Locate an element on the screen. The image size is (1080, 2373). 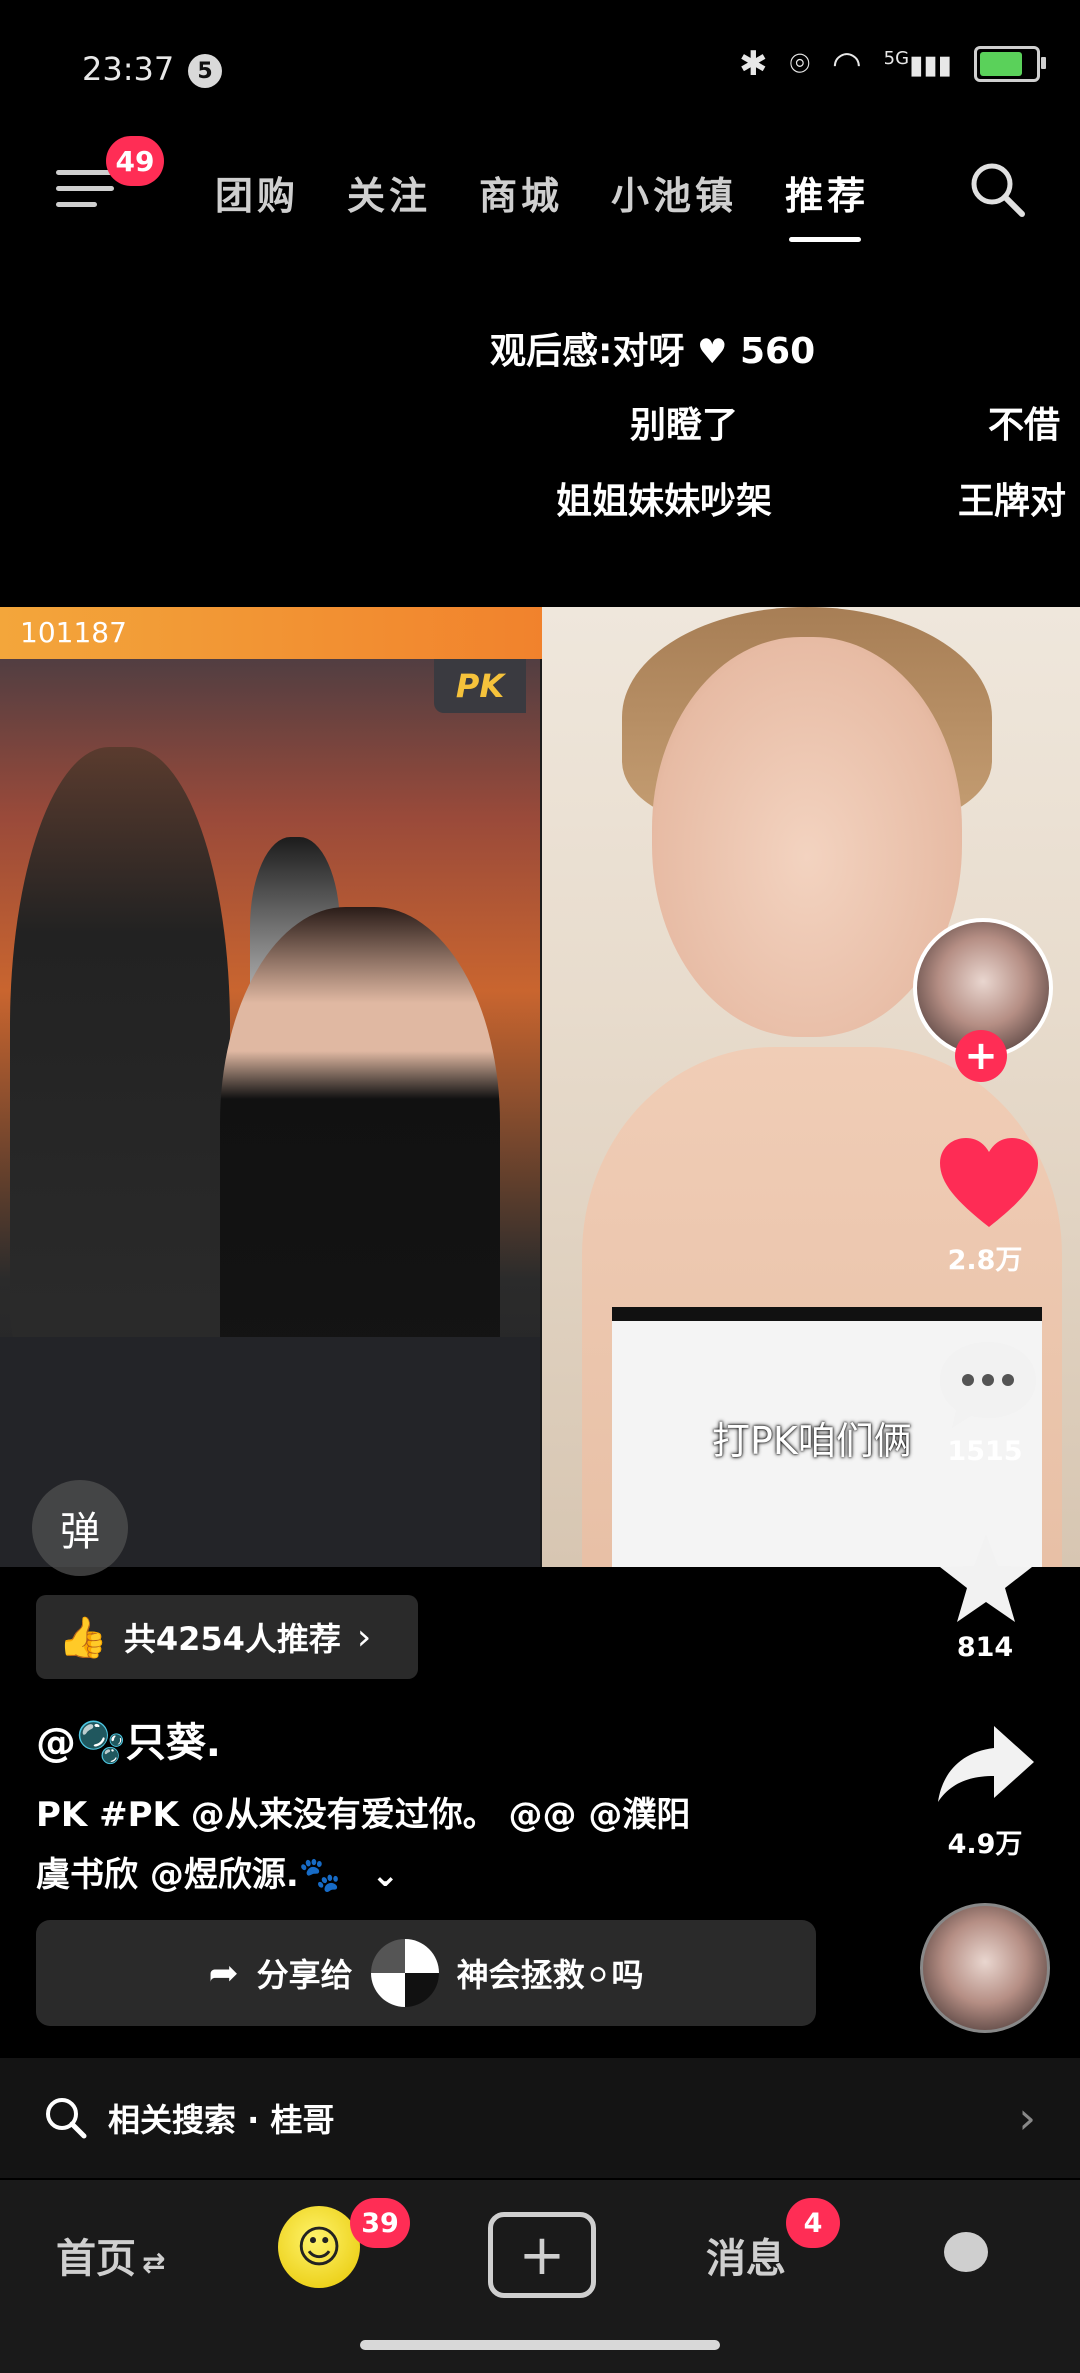
favorite-count: 814 is located at coordinates (985, 1647).